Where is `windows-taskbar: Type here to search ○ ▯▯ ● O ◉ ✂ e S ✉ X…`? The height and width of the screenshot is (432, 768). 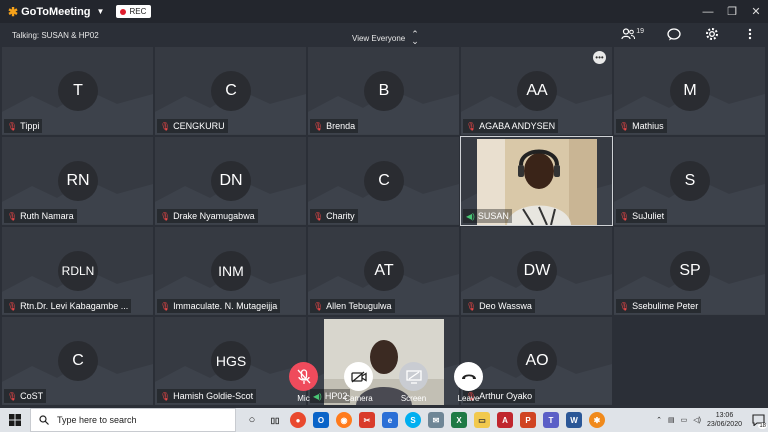 windows-taskbar: Type here to search ○ ▯▯ ● O ◉ ✂ e S ✉ X… is located at coordinates (384, 420).